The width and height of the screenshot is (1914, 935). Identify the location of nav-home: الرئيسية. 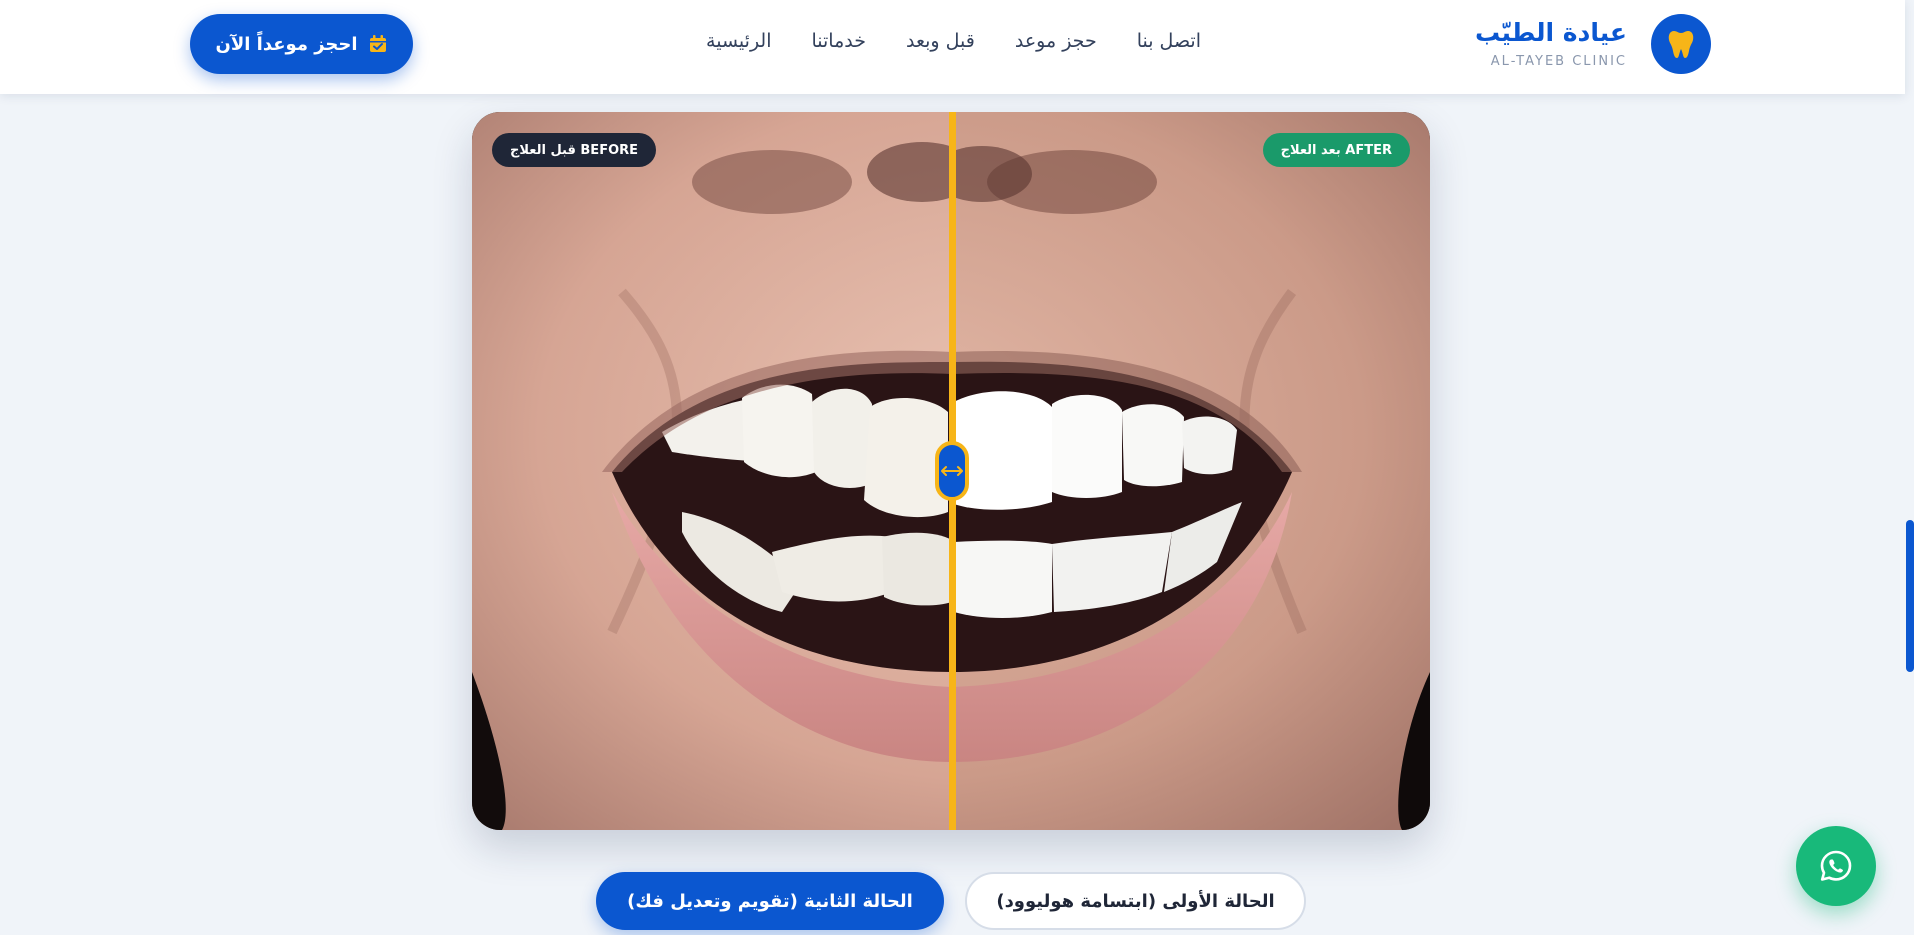
(738, 41).